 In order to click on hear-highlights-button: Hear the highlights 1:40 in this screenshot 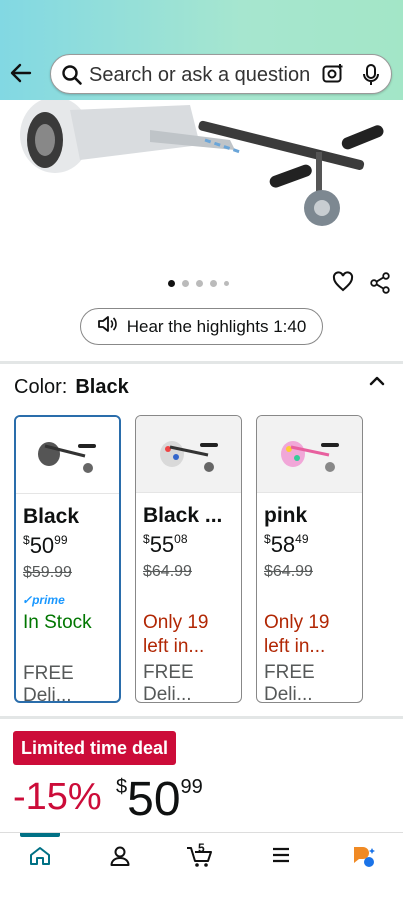, I will do `click(201, 326)`.